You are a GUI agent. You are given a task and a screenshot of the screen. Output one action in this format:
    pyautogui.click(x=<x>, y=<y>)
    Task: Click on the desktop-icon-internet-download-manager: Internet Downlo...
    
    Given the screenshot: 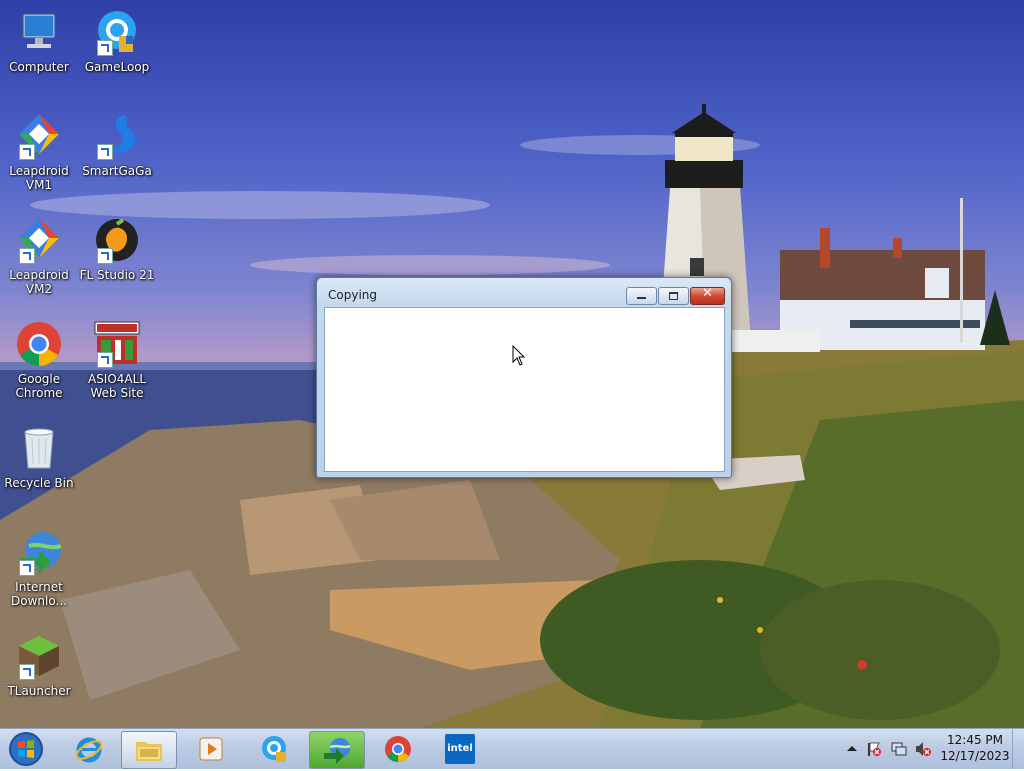 What is the action you would take?
    pyautogui.click(x=39, y=568)
    